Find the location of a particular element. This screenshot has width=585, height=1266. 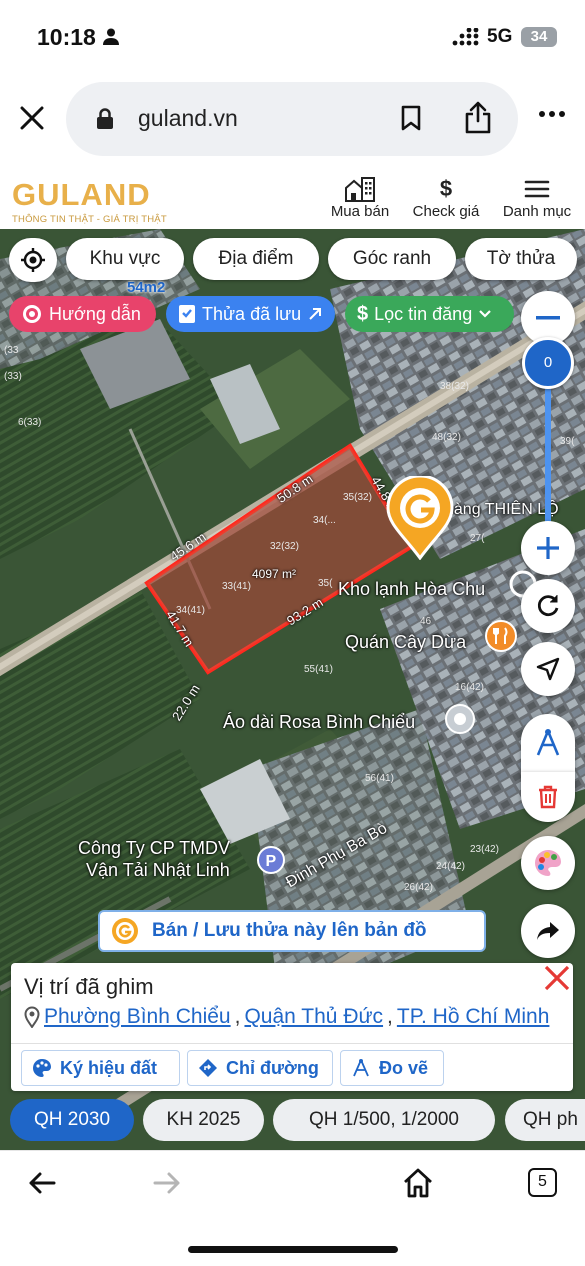

place-pin-icon is located at coordinates (460, 719).